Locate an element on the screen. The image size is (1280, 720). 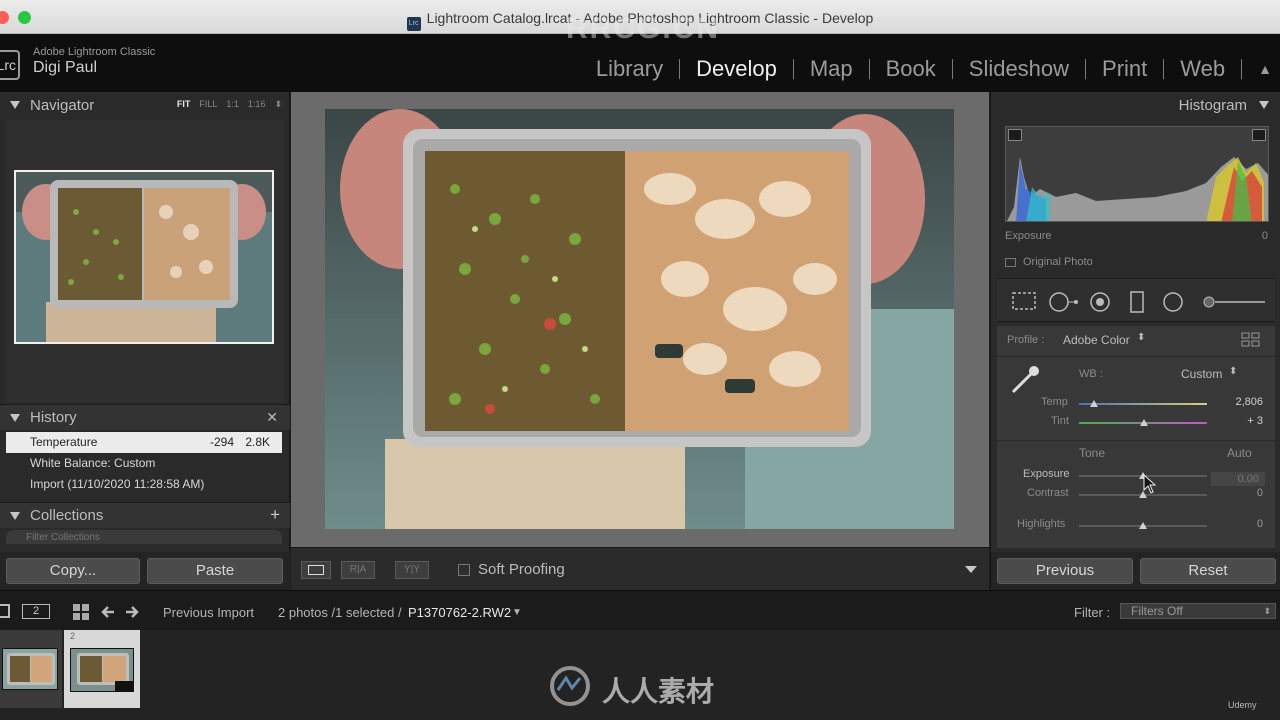
exposure-value-field: 0.00 is located at coordinates (1238, 479).